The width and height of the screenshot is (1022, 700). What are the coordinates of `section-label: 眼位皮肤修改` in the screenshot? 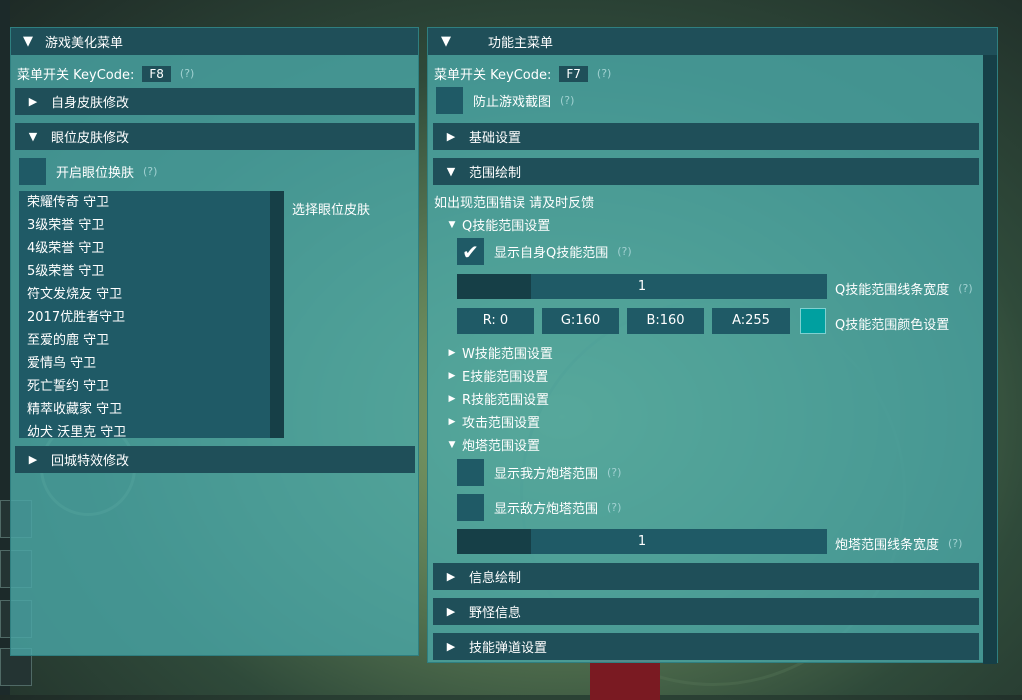 It's located at (90, 138).